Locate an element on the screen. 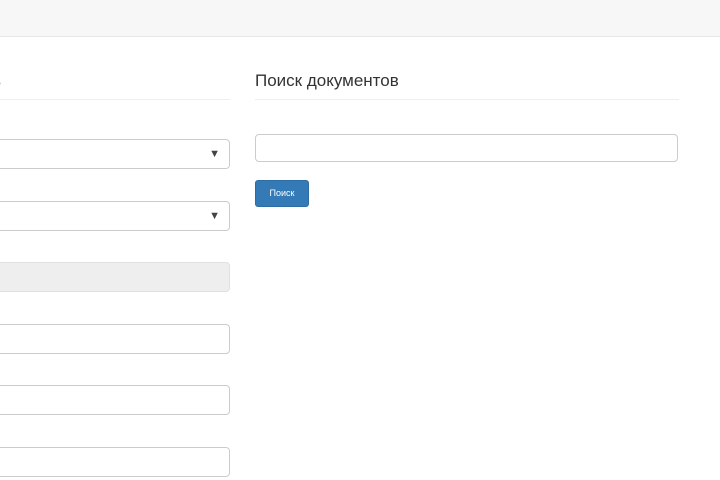 The image size is (720, 480). document-search-title-divider is located at coordinates (467, 99).